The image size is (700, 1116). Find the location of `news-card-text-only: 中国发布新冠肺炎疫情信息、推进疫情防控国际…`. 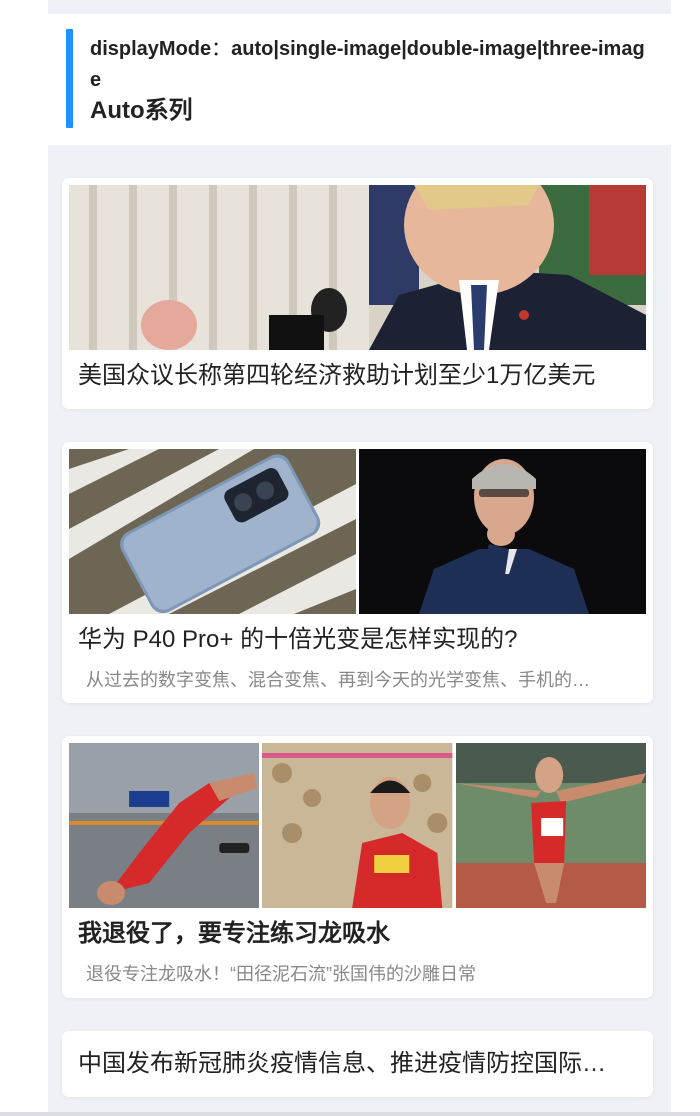

news-card-text-only: 中国发布新冠肺炎疫情信息、推进疫情防控国际… is located at coordinates (357, 1064).